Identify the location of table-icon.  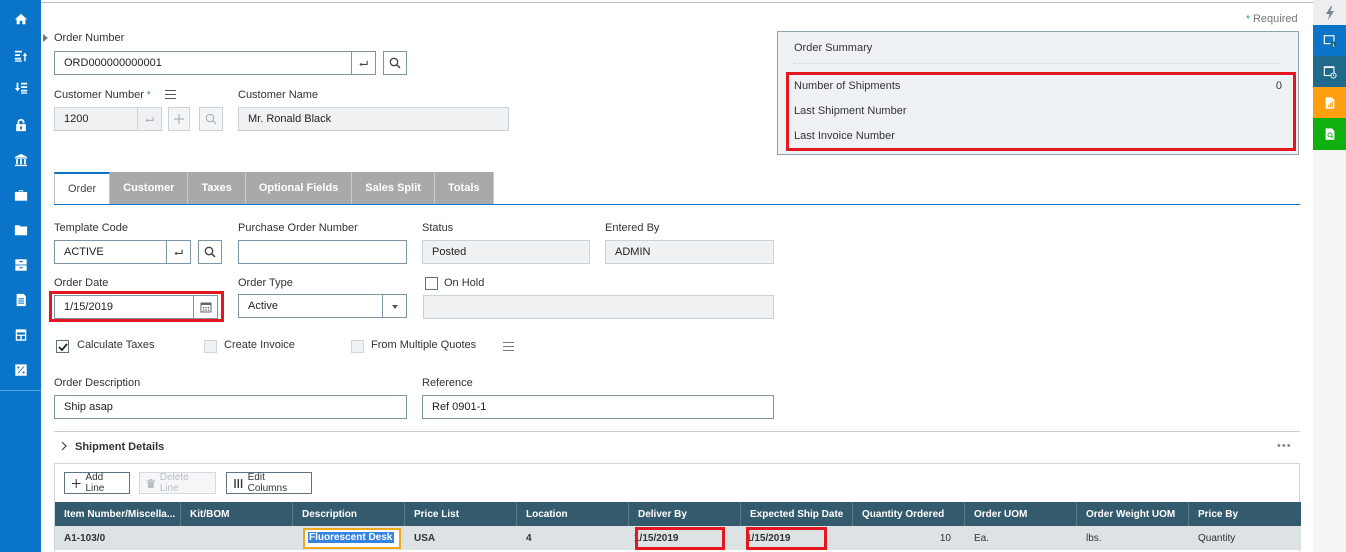
(20, 335).